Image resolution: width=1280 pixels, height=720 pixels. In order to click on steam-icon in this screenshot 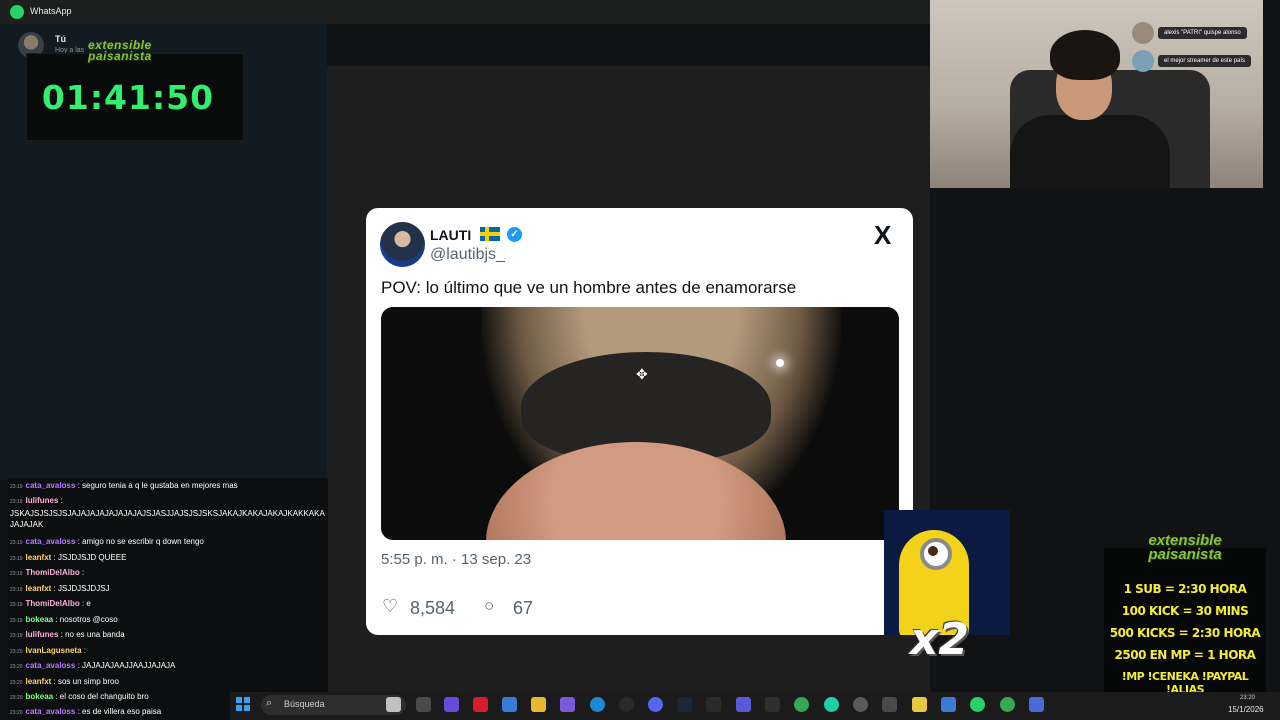, I will do `click(684, 704)`.